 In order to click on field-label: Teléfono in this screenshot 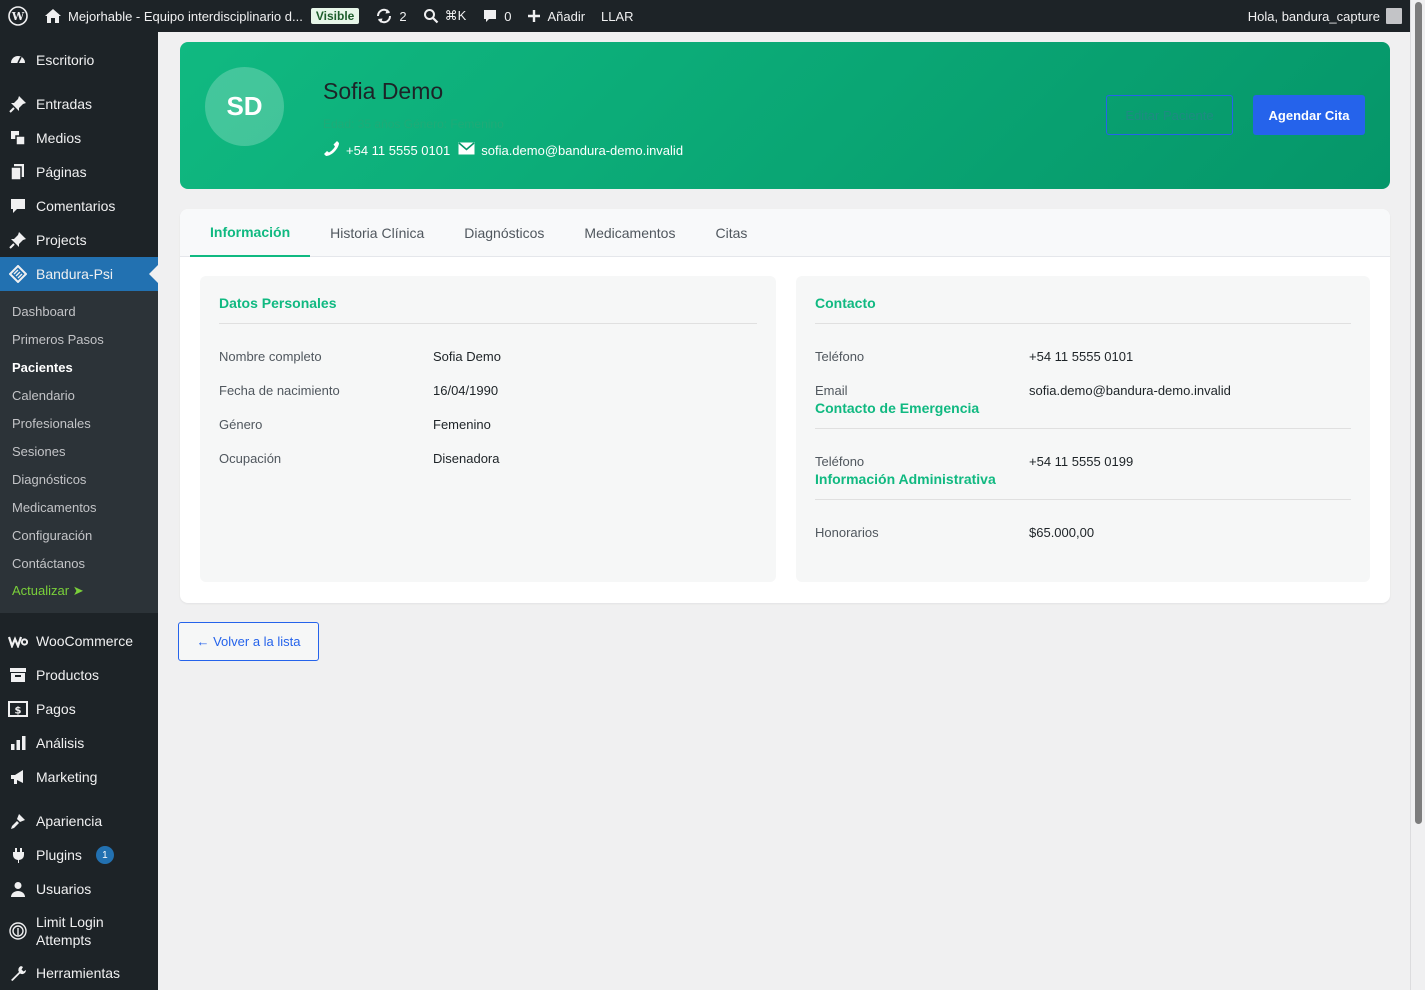, I will do `click(840, 461)`.